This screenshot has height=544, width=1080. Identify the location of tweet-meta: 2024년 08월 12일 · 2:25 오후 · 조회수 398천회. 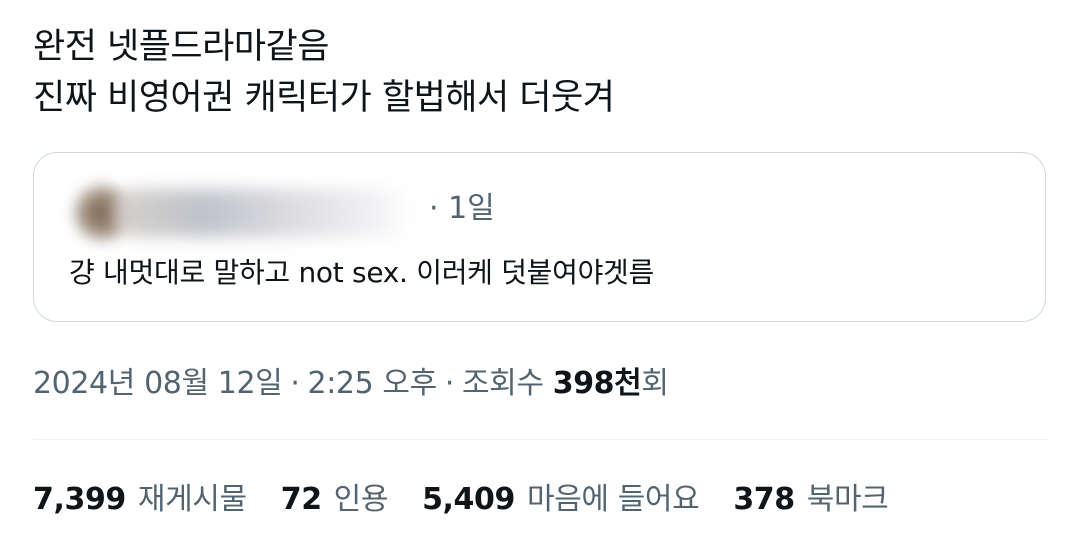
(351, 384).